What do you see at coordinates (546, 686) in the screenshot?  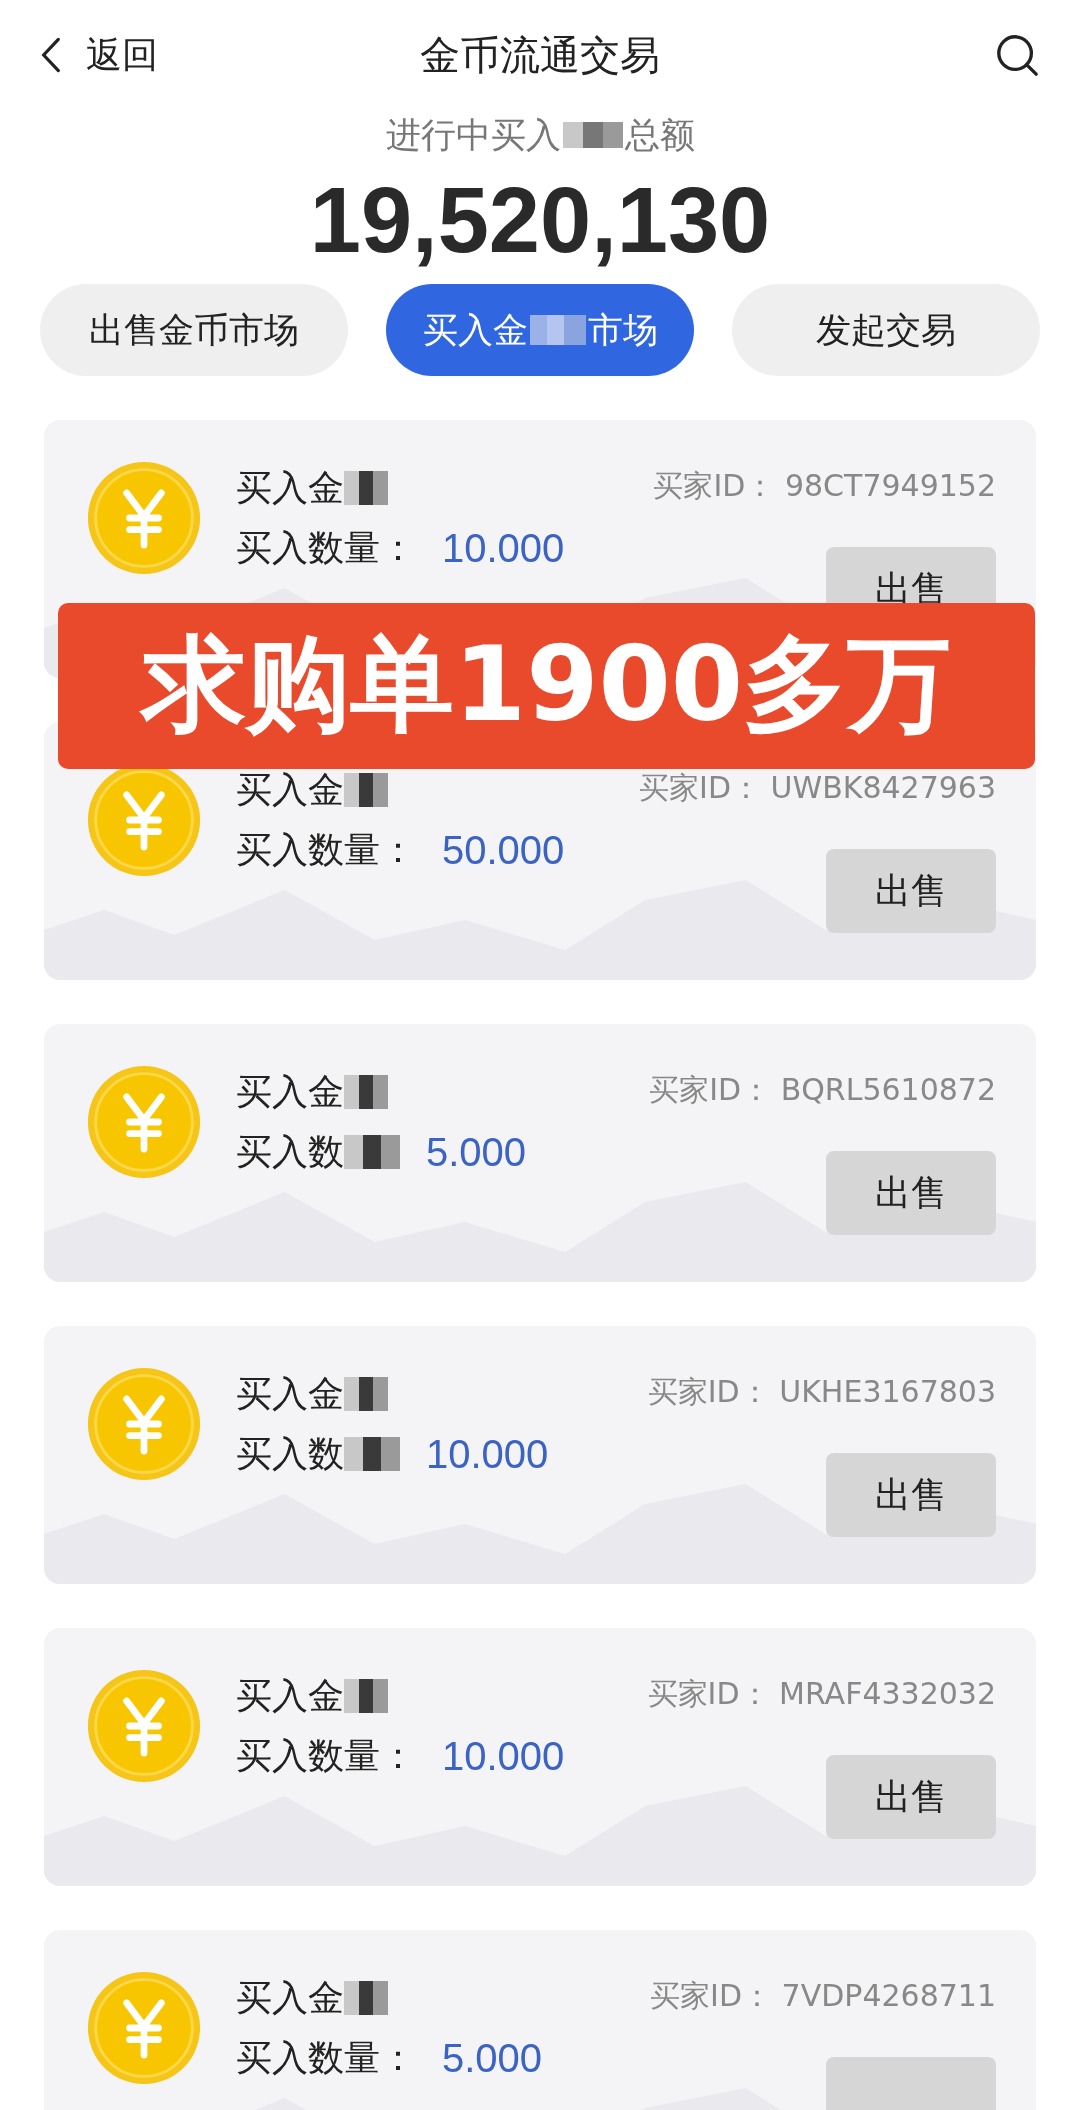 I see `caption-toast: 求购单1900多万` at bounding box center [546, 686].